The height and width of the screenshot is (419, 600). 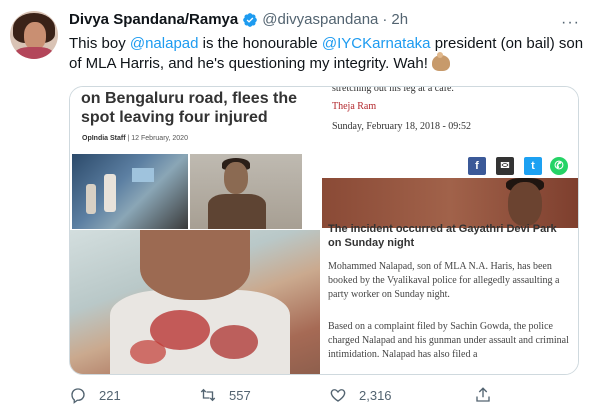 I want to click on tweet-timestamp: 2h, so click(x=399, y=19).